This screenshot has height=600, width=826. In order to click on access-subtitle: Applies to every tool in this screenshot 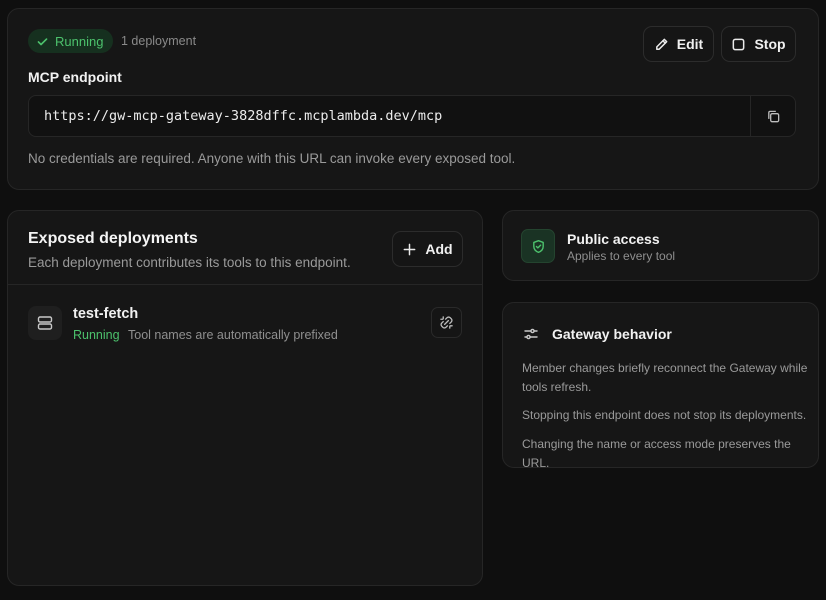, I will do `click(621, 256)`.